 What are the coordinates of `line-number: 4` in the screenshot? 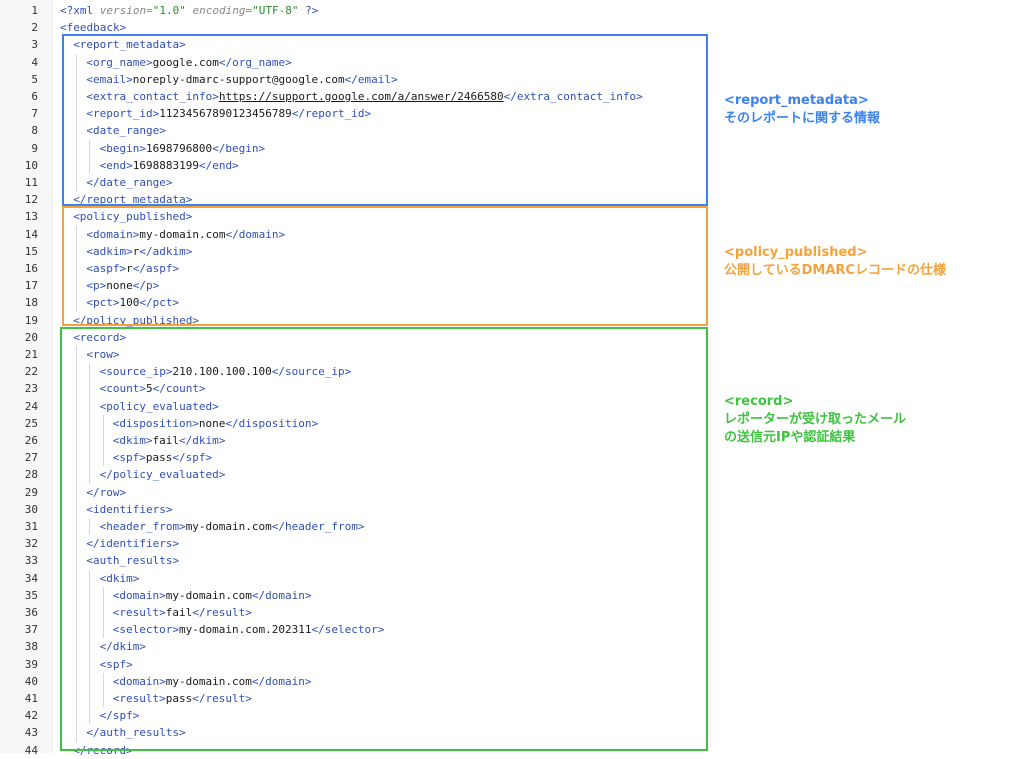 It's located at (34, 62).